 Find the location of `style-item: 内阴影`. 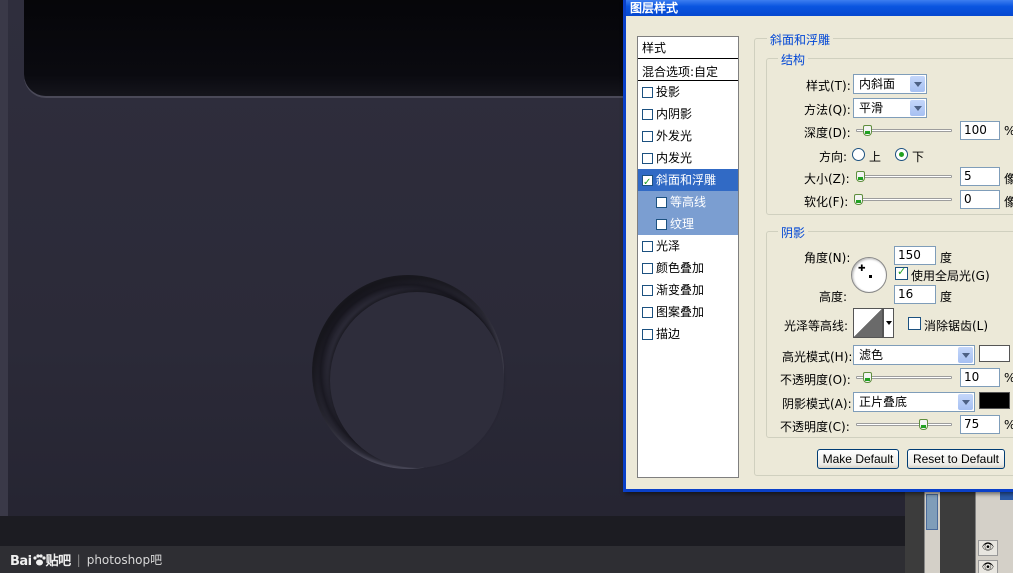

style-item: 内阴影 is located at coordinates (688, 114).